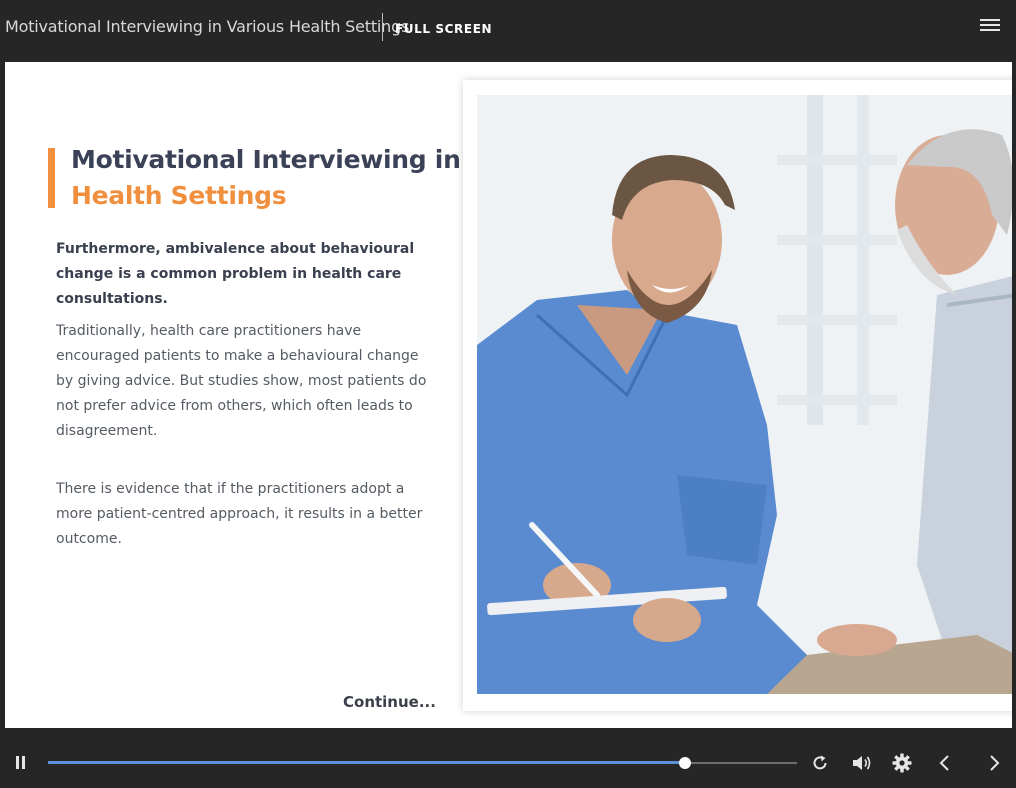 The width and height of the screenshot is (1016, 788). What do you see at coordinates (994, 763) in the screenshot?
I see `chevron-right-icon` at bounding box center [994, 763].